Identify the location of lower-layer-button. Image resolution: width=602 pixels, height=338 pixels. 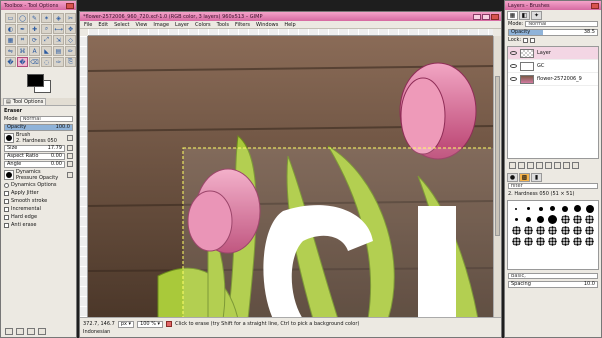
(539, 165).